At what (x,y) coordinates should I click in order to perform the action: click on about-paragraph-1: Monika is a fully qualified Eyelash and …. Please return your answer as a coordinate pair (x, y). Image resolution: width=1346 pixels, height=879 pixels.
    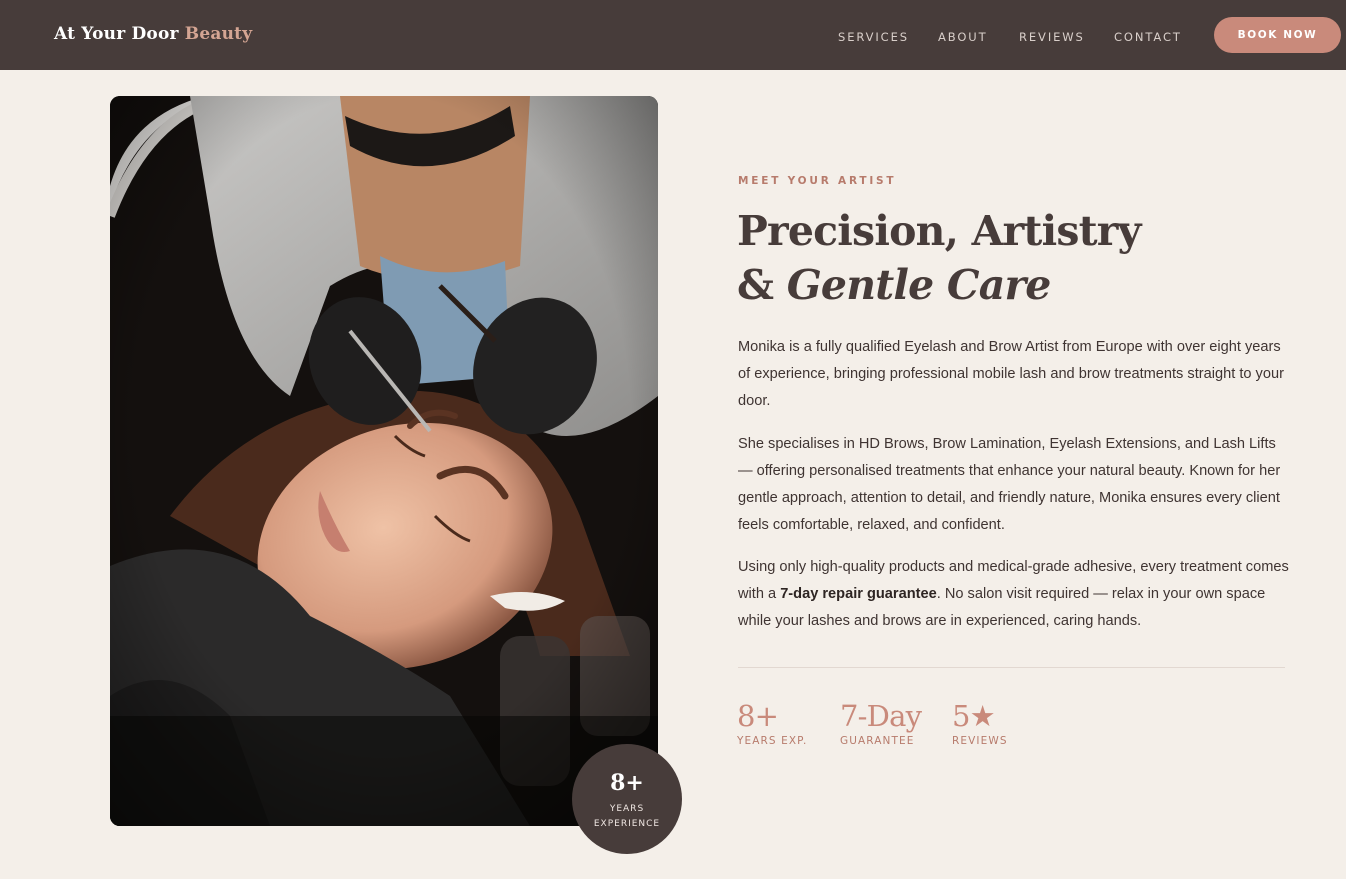
    Looking at the image, I should click on (1011, 374).